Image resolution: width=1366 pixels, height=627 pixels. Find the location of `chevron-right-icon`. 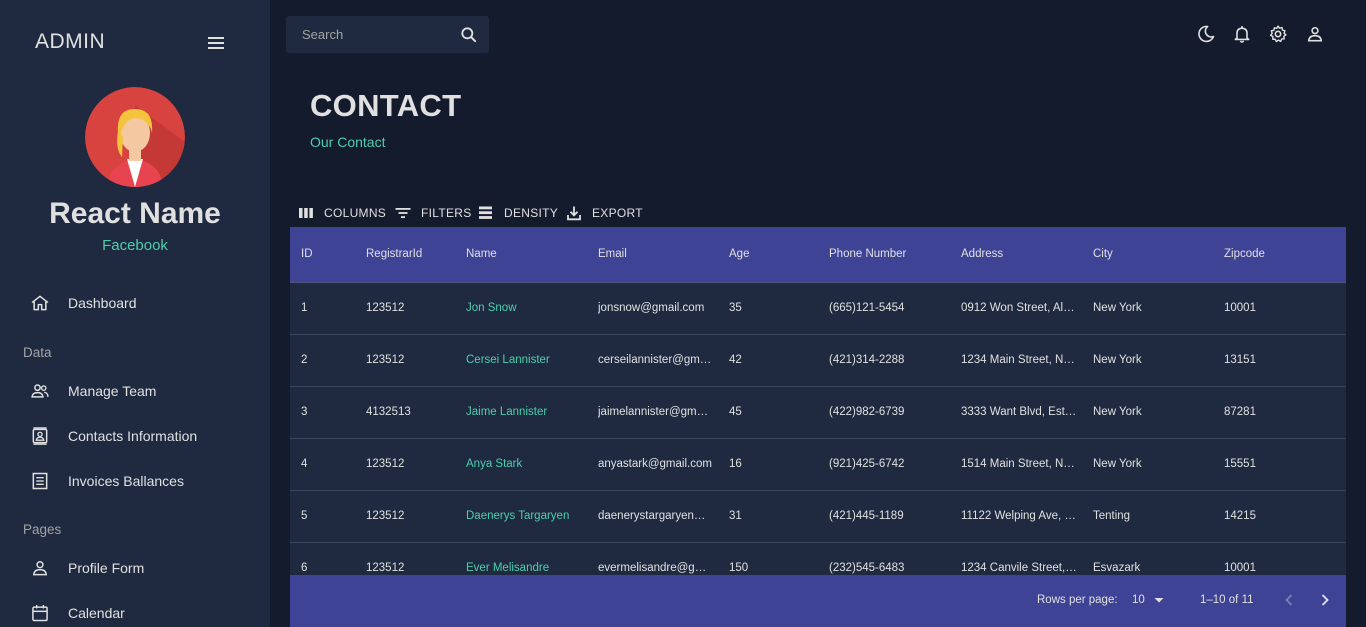

chevron-right-icon is located at coordinates (1325, 600).